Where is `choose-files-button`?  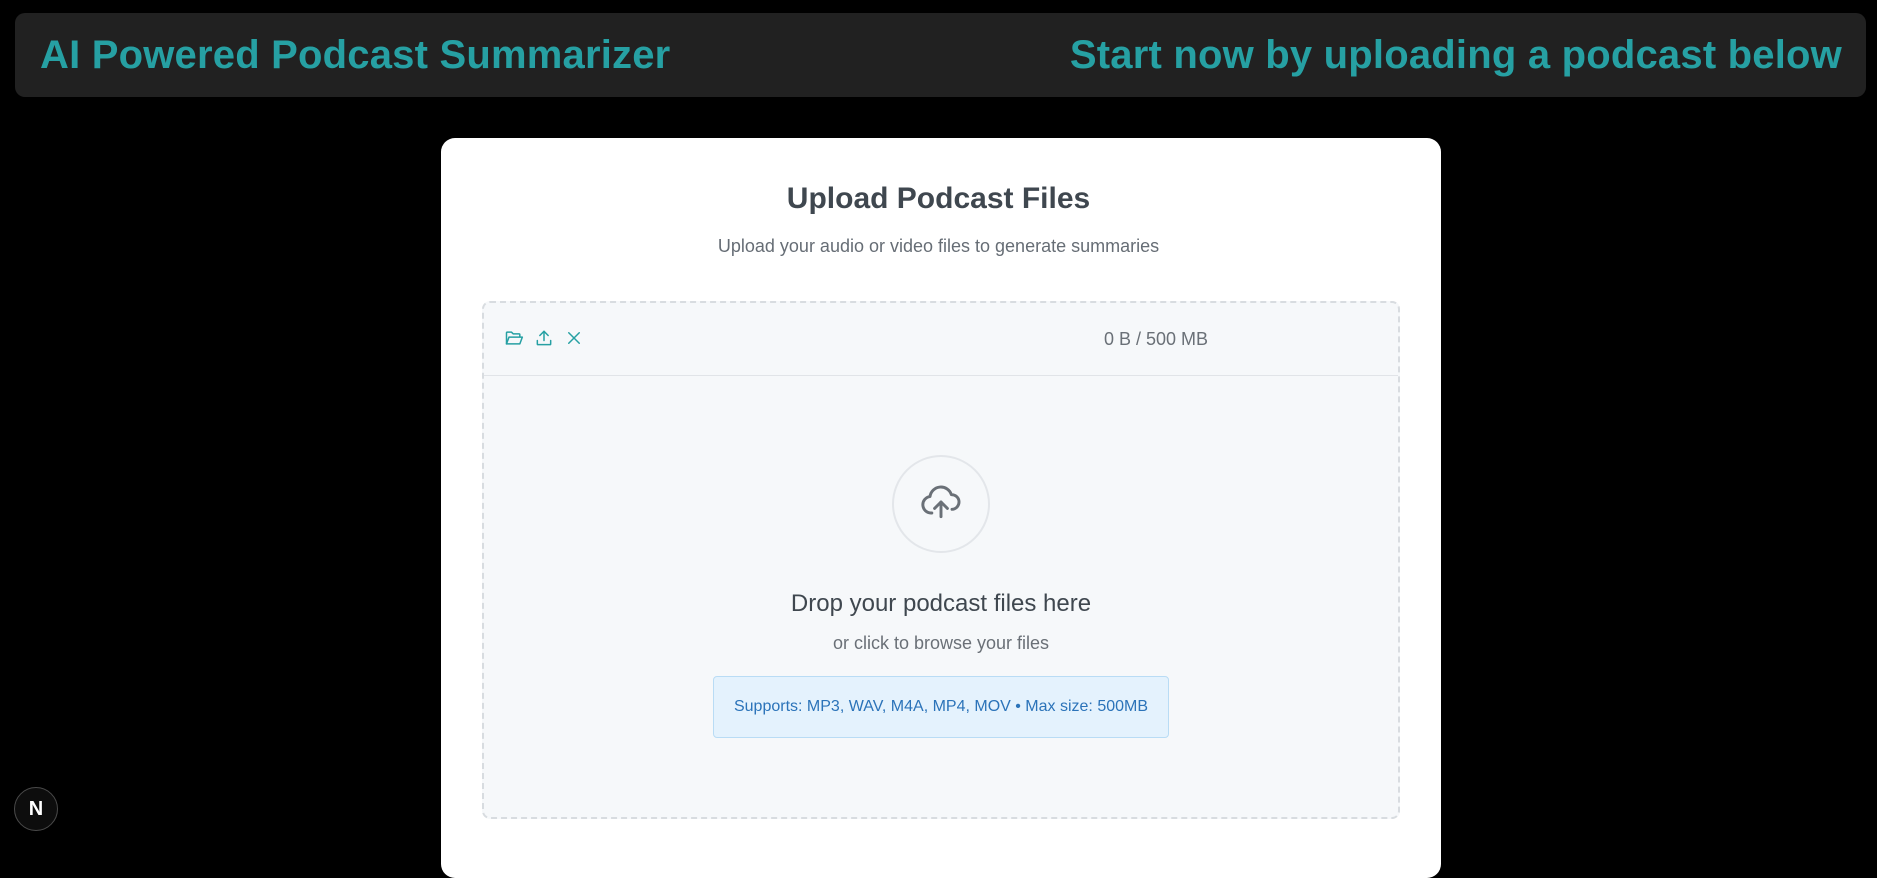 choose-files-button is located at coordinates (514, 340).